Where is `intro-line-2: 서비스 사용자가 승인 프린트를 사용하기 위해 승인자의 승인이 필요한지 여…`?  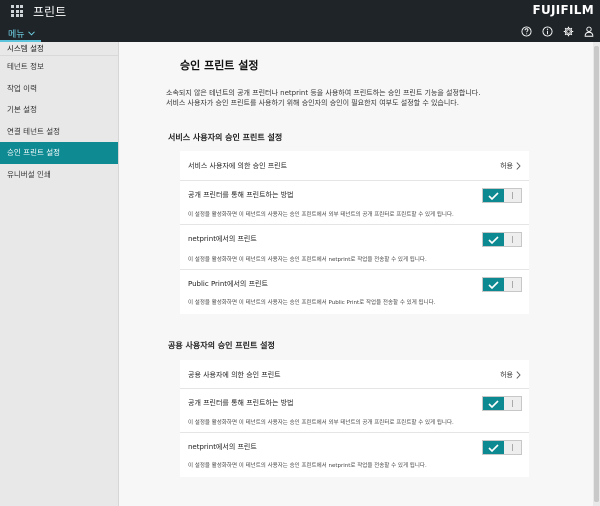
intro-line-2: 서비스 사용자가 승인 프린트를 사용하기 위해 승인자의 승인이 필요한지 여… is located at coordinates (312, 103).